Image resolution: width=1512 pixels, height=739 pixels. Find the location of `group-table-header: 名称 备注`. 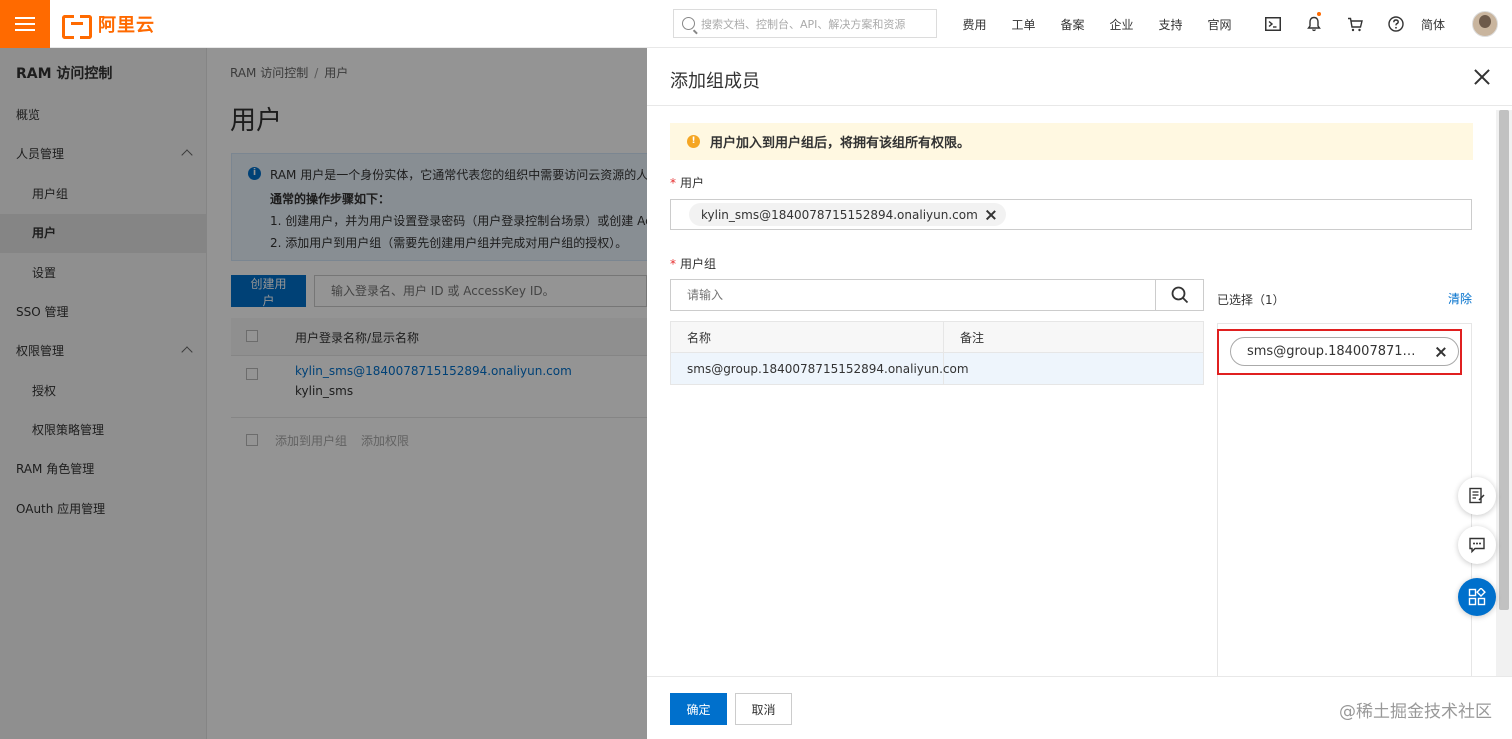

group-table-header: 名称 备注 is located at coordinates (937, 337).